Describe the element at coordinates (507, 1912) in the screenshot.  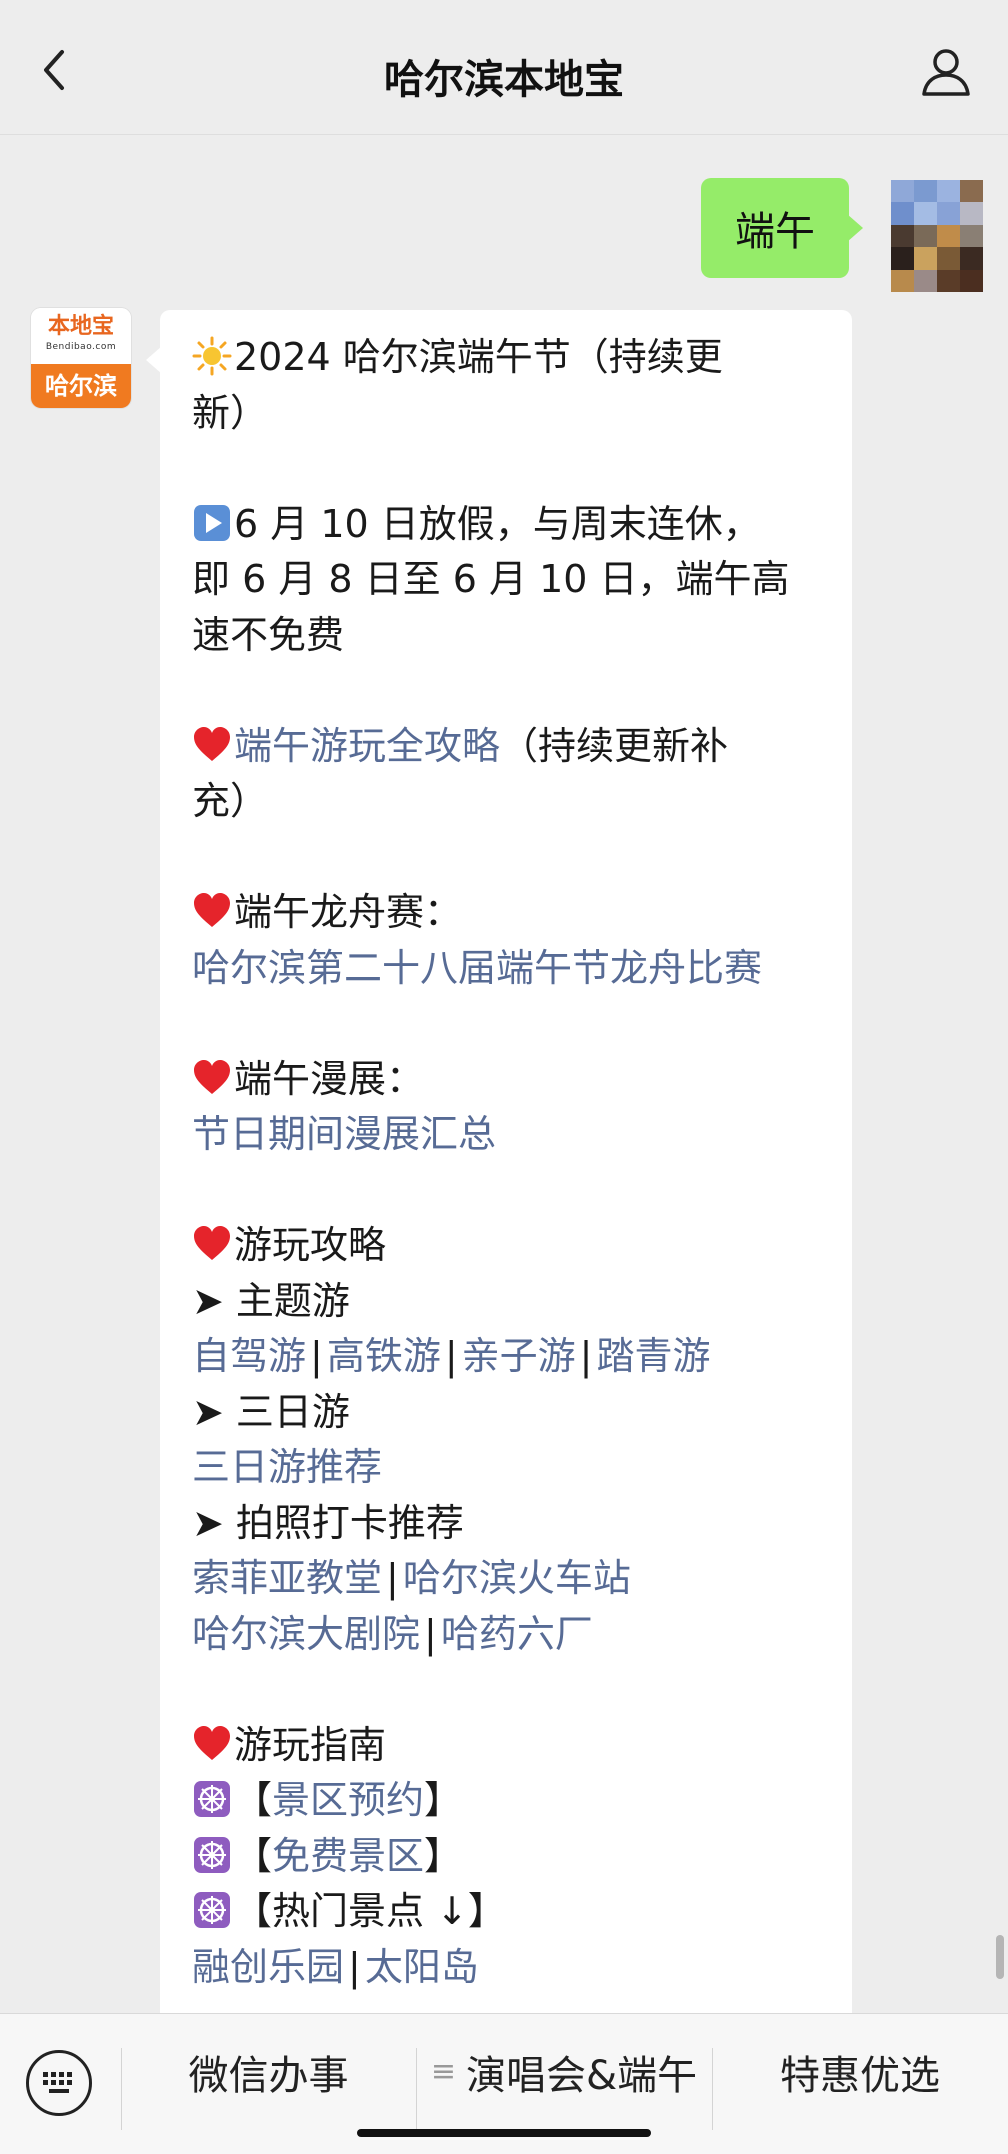
I see `hot-line: 【热门景点 ↓】` at that location.